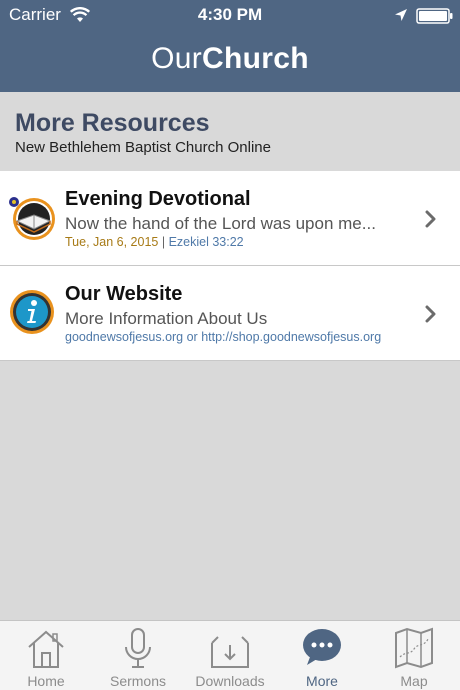 The width and height of the screenshot is (460, 690). What do you see at coordinates (206, 242) in the screenshot?
I see `item-reference: Ezekiel 33:22` at bounding box center [206, 242].